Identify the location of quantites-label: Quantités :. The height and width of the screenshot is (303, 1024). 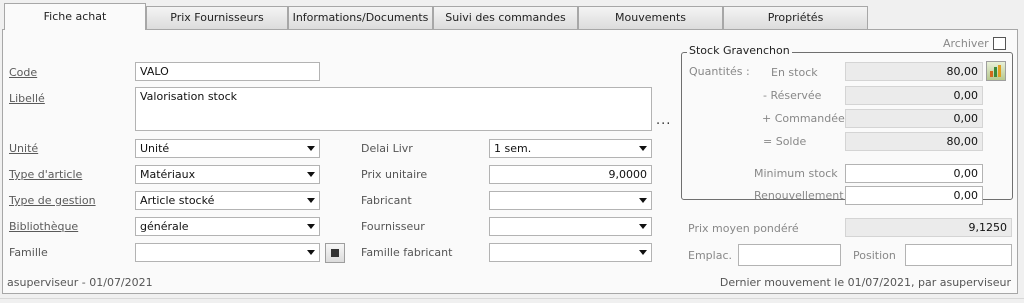
(719, 71).